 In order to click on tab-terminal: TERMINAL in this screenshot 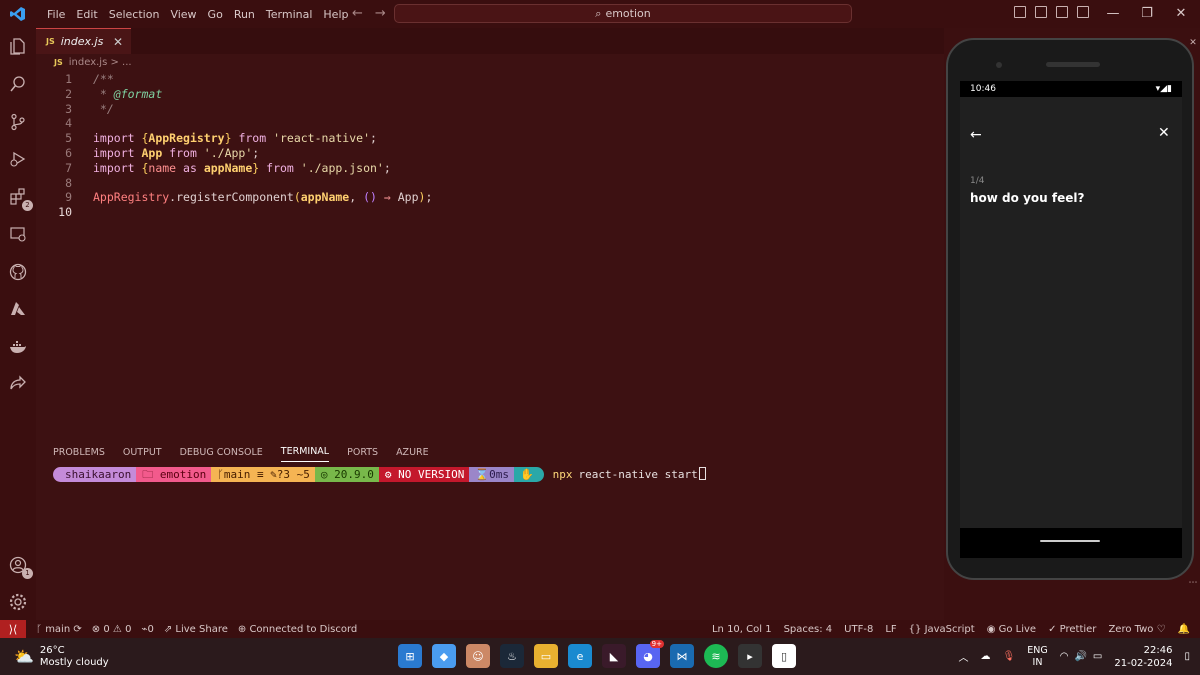, I will do `click(305, 452)`.